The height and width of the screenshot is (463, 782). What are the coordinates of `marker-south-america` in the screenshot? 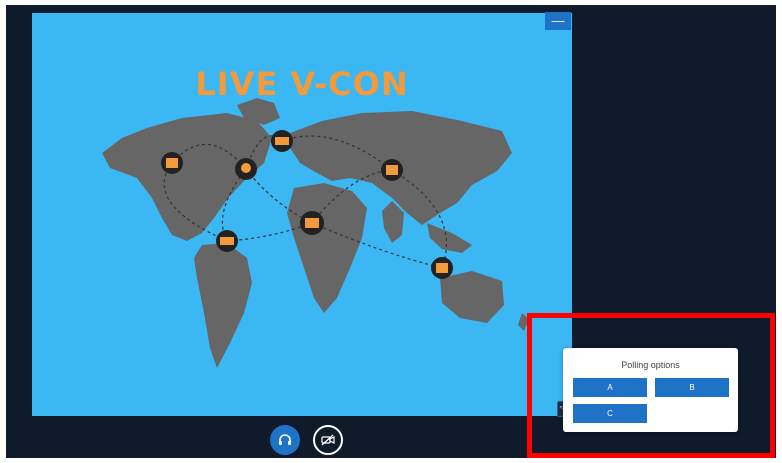 It's located at (227, 241).